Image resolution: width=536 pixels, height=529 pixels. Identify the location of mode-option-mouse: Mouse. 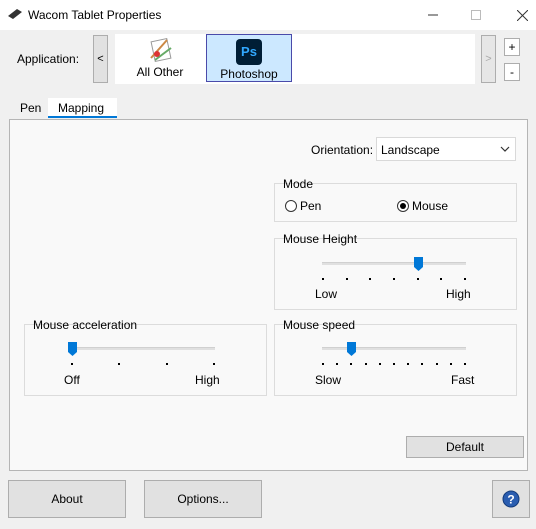
(422, 206).